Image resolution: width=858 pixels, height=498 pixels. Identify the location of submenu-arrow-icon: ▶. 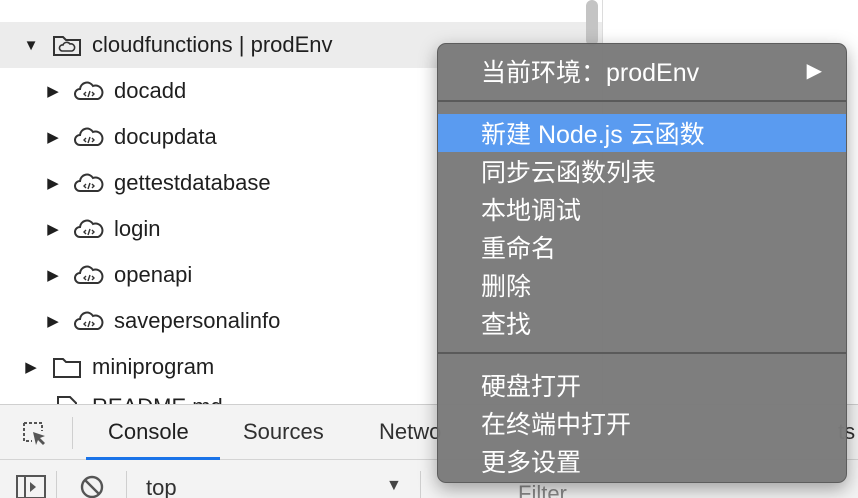
(814, 71).